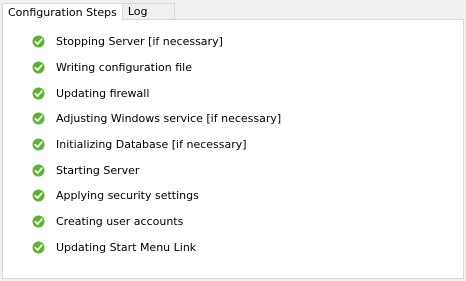 The width and height of the screenshot is (466, 281). What do you see at coordinates (148, 11) in the screenshot?
I see `tab-log: Log` at bounding box center [148, 11].